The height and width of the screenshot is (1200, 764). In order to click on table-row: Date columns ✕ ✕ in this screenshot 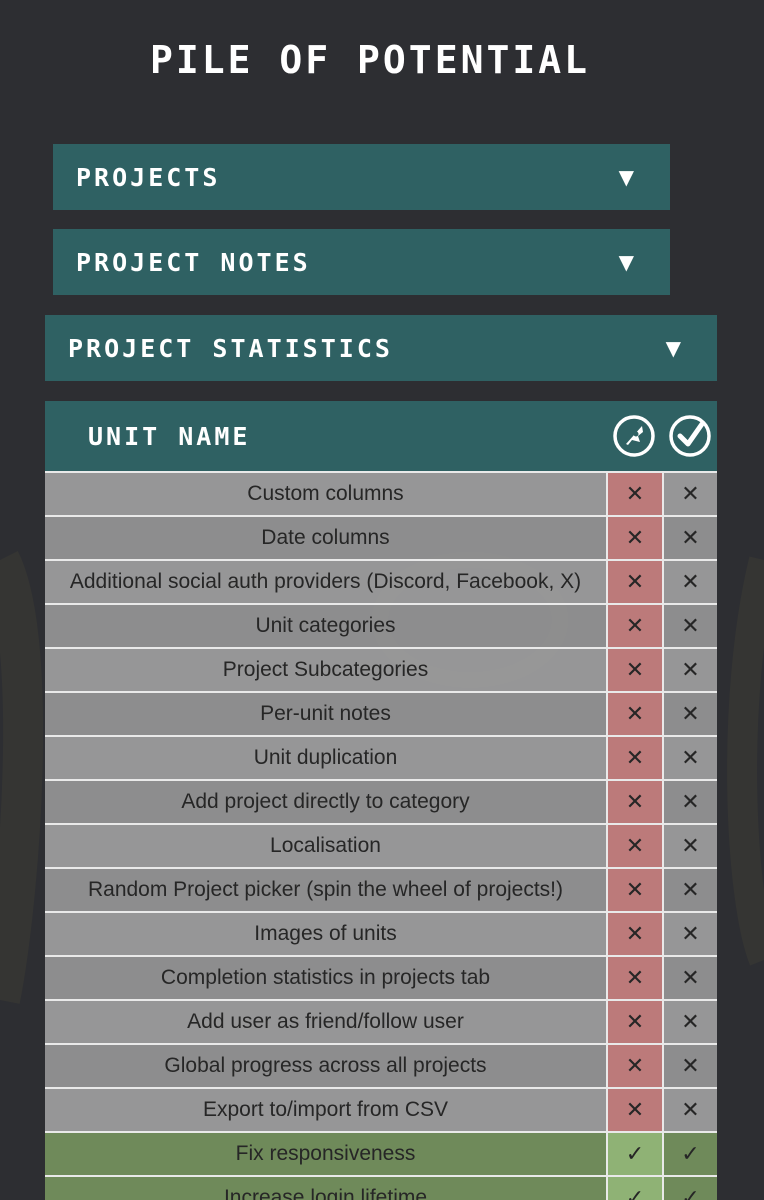, I will do `click(381, 537)`.